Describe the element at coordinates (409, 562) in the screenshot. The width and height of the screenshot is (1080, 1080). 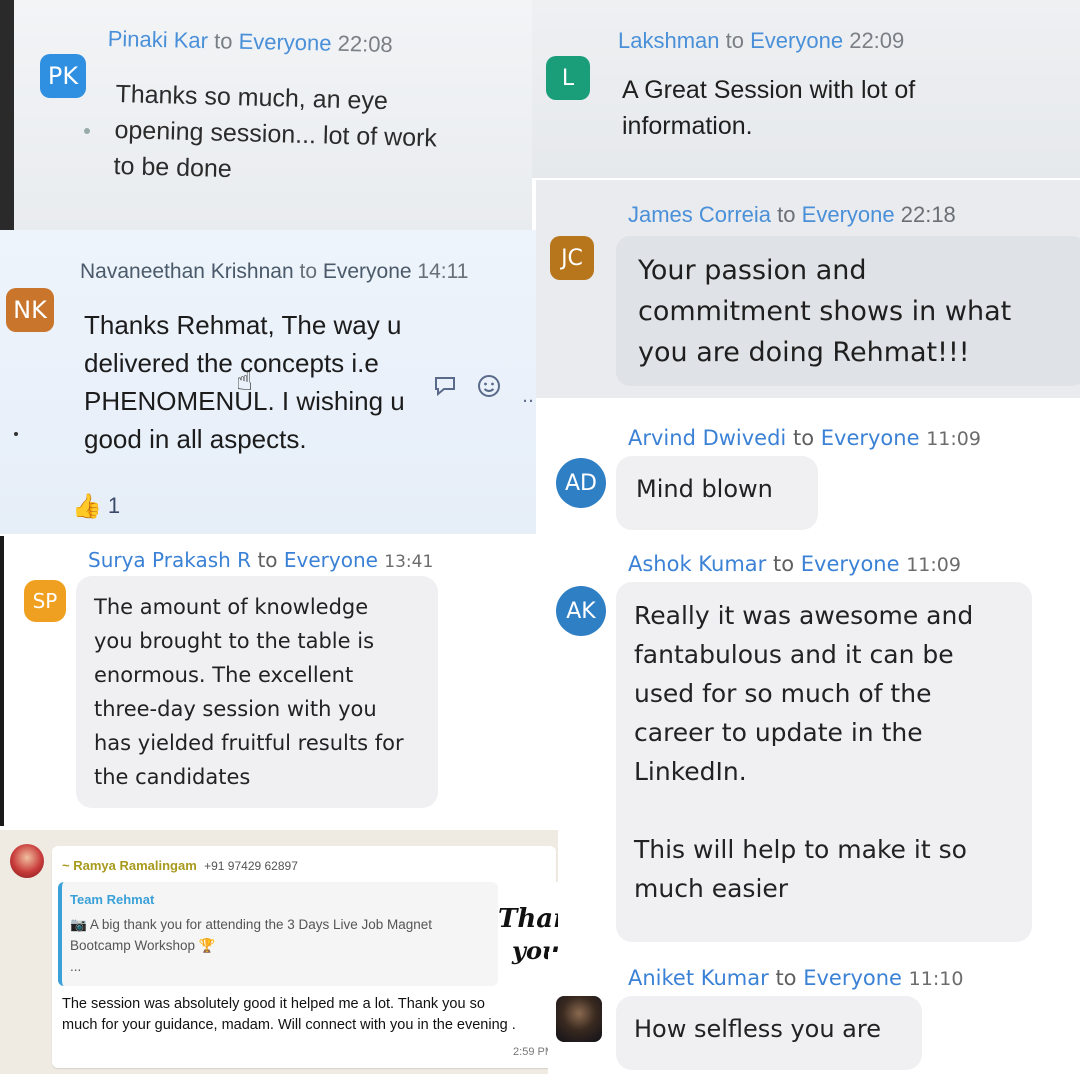
I see `timestamp: 13:41` at that location.